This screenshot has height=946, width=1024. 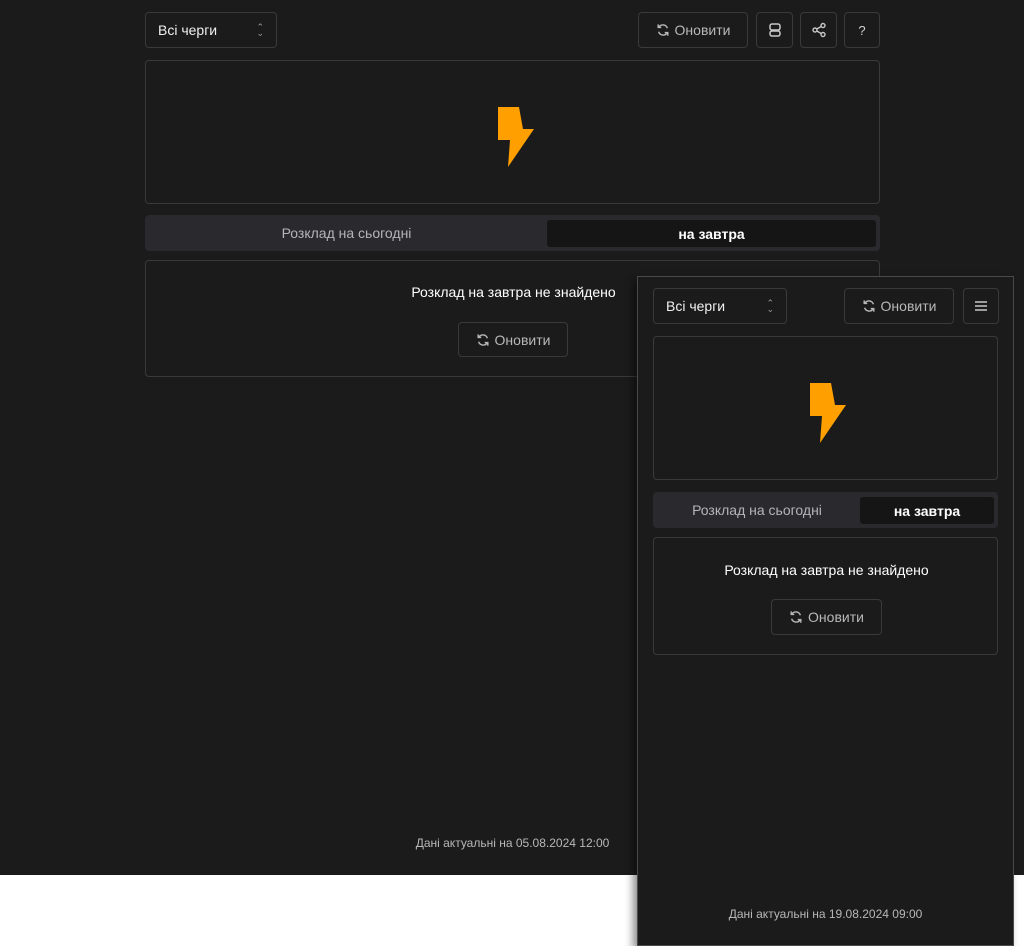 I want to click on help-button-label: ?, so click(x=862, y=30).